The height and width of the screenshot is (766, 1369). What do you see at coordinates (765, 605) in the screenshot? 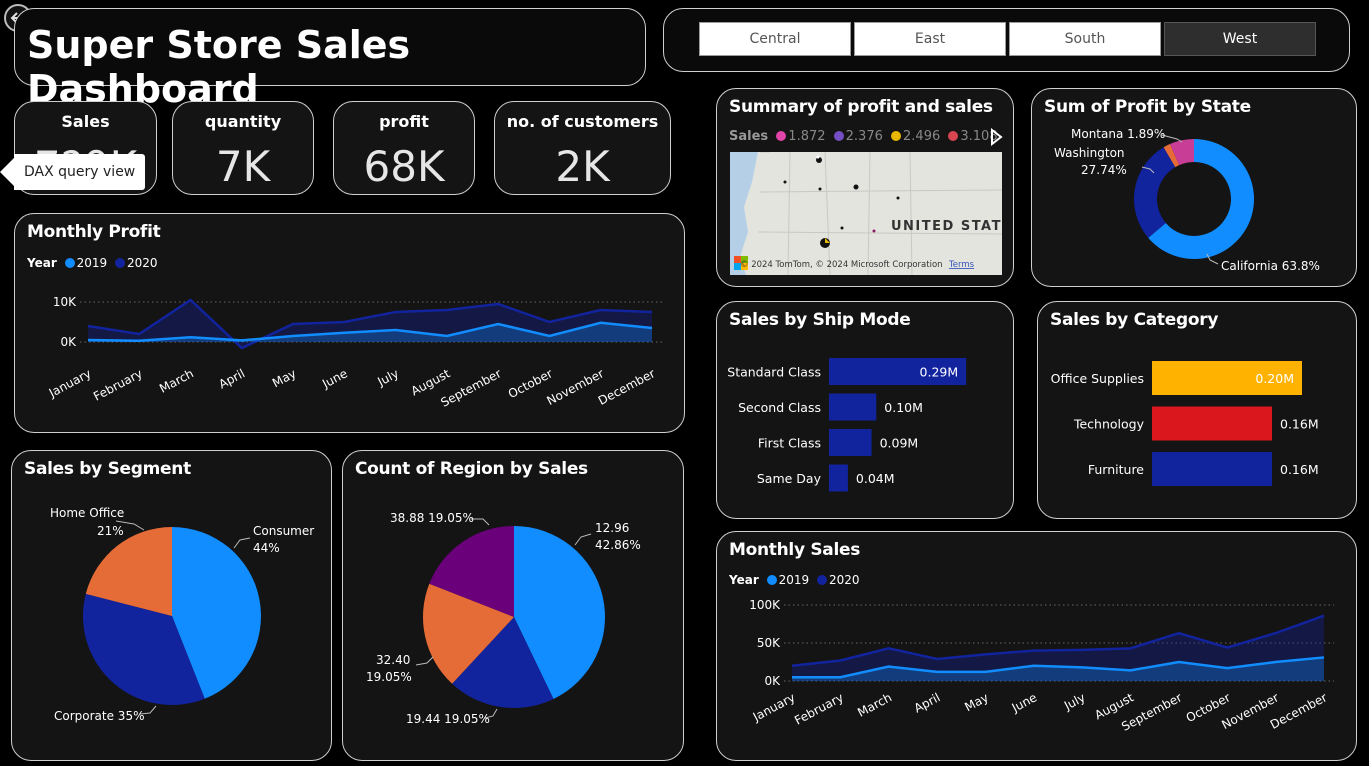
I see `y-tick-label: 100K` at bounding box center [765, 605].